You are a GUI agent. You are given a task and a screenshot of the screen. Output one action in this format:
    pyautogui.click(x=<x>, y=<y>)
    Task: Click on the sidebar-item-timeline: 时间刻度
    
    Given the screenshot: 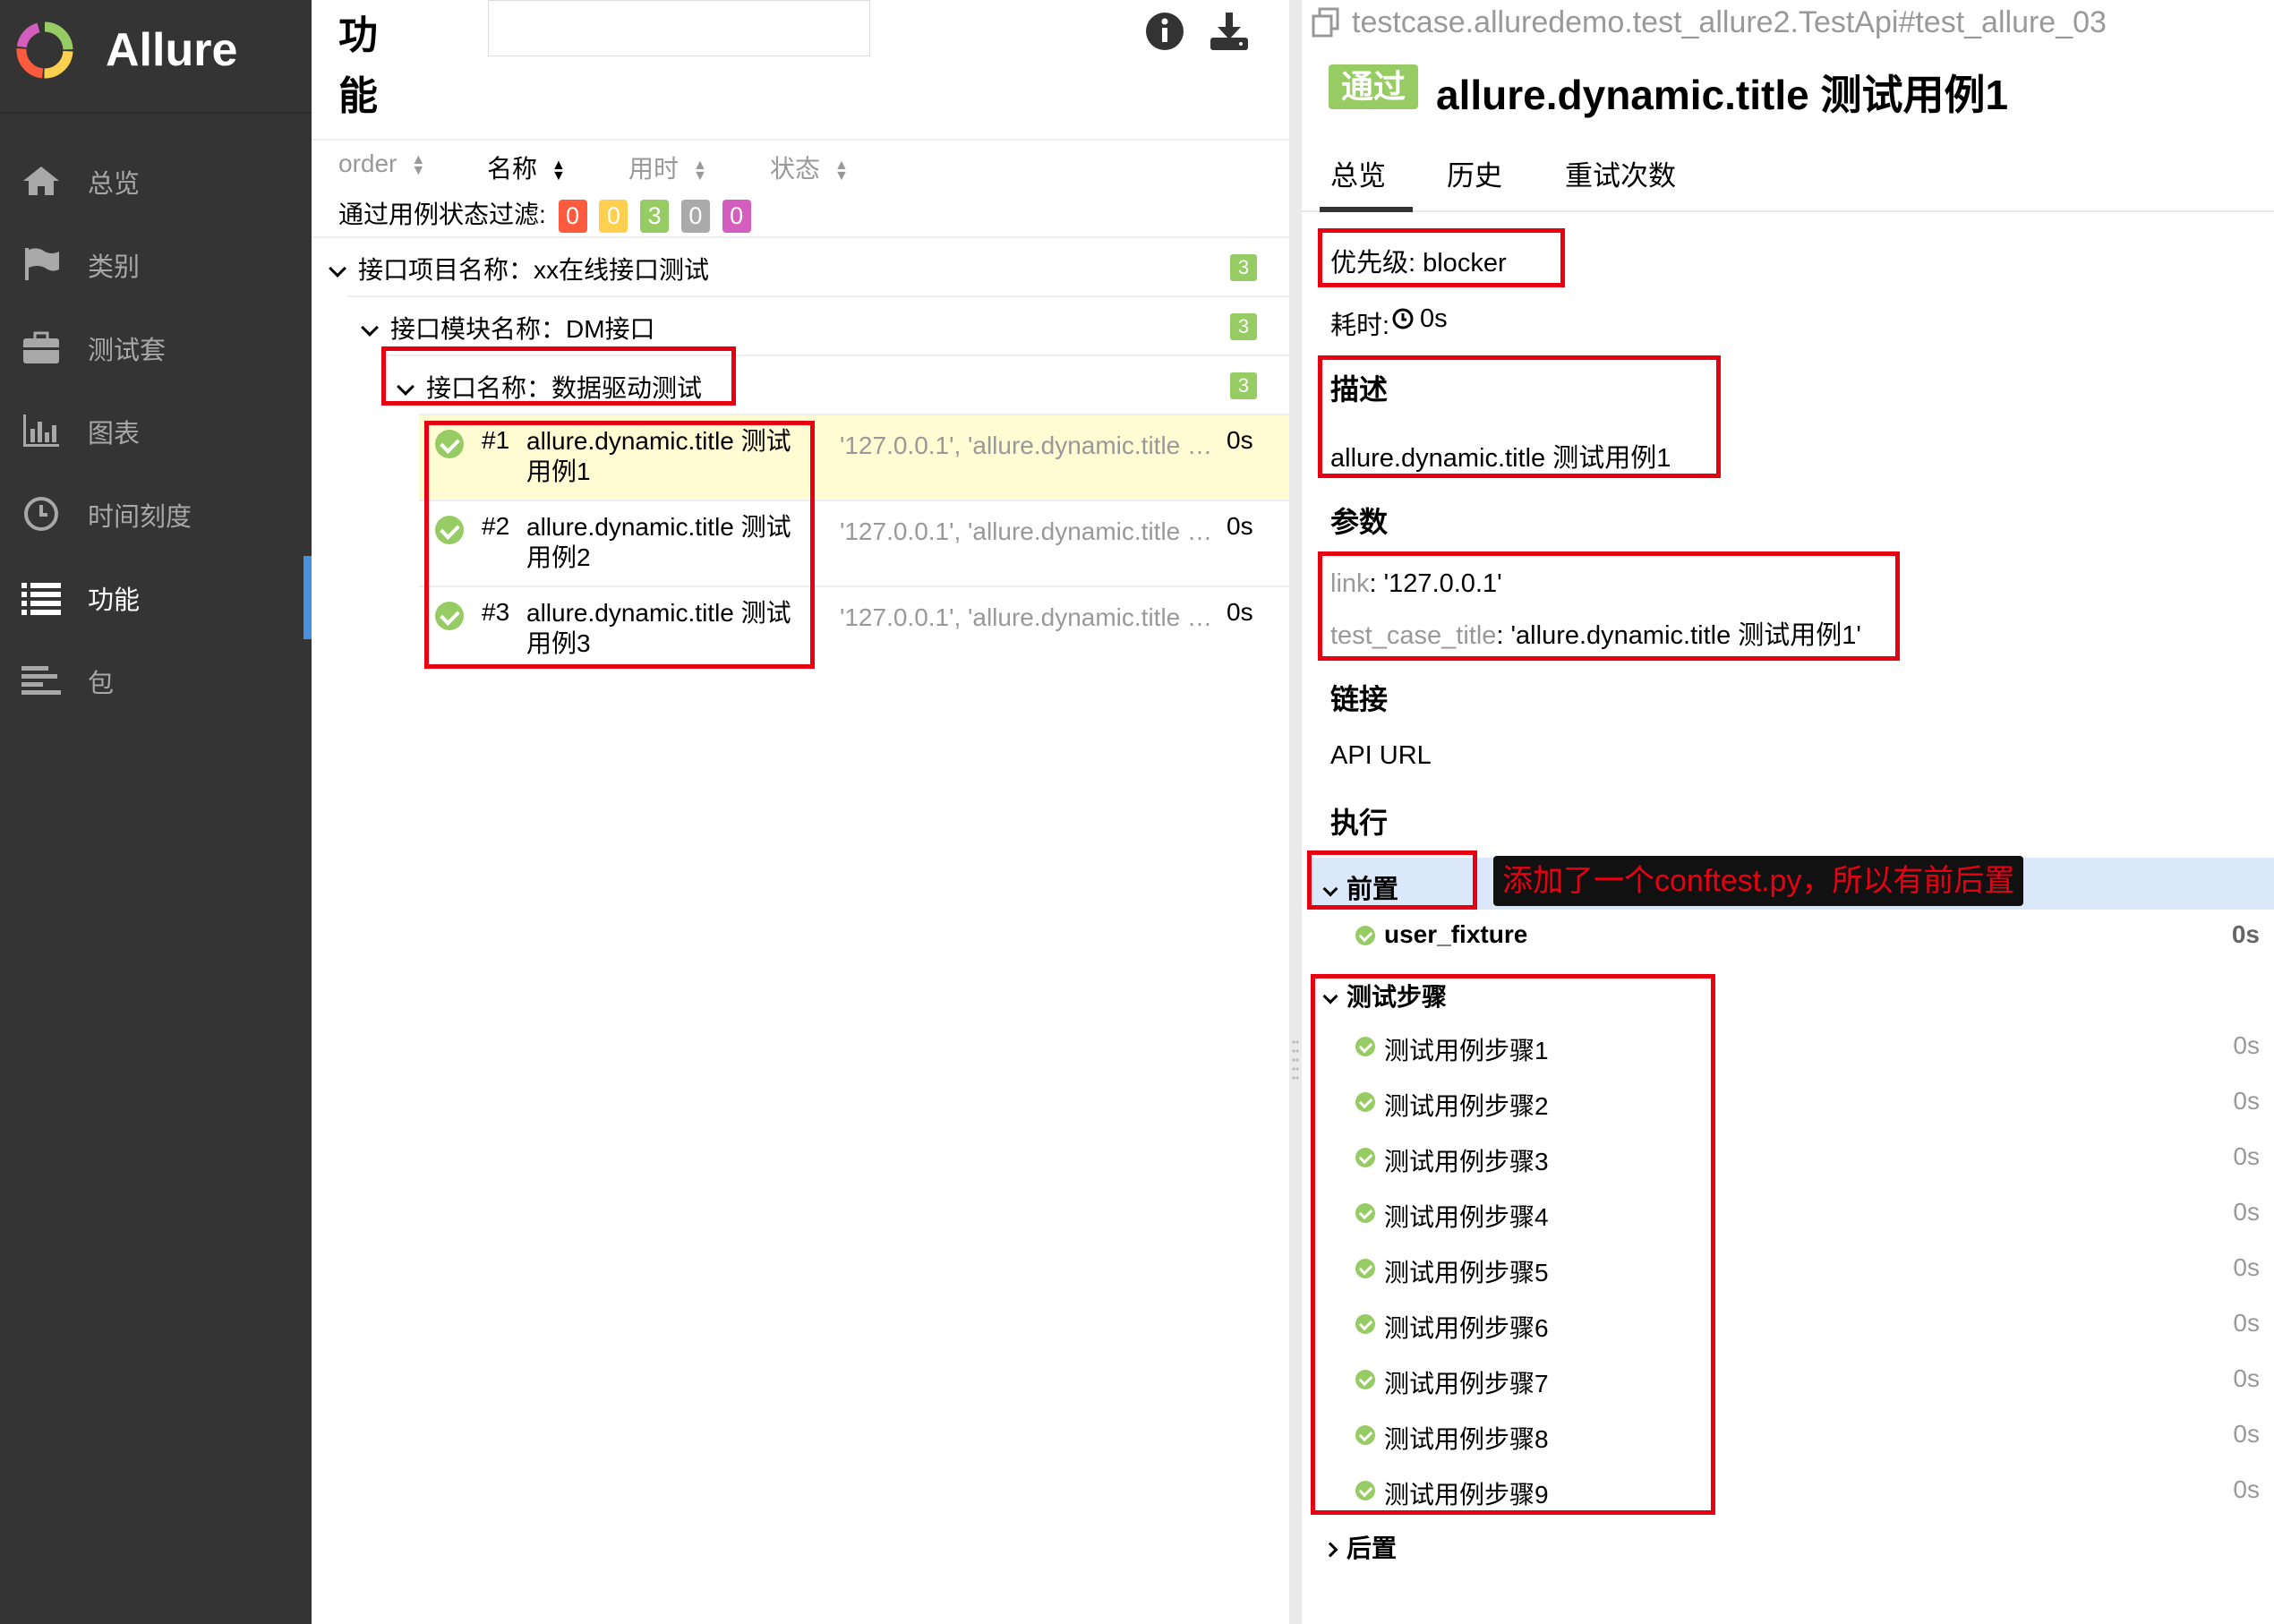 What is the action you would take?
    pyautogui.click(x=156, y=514)
    